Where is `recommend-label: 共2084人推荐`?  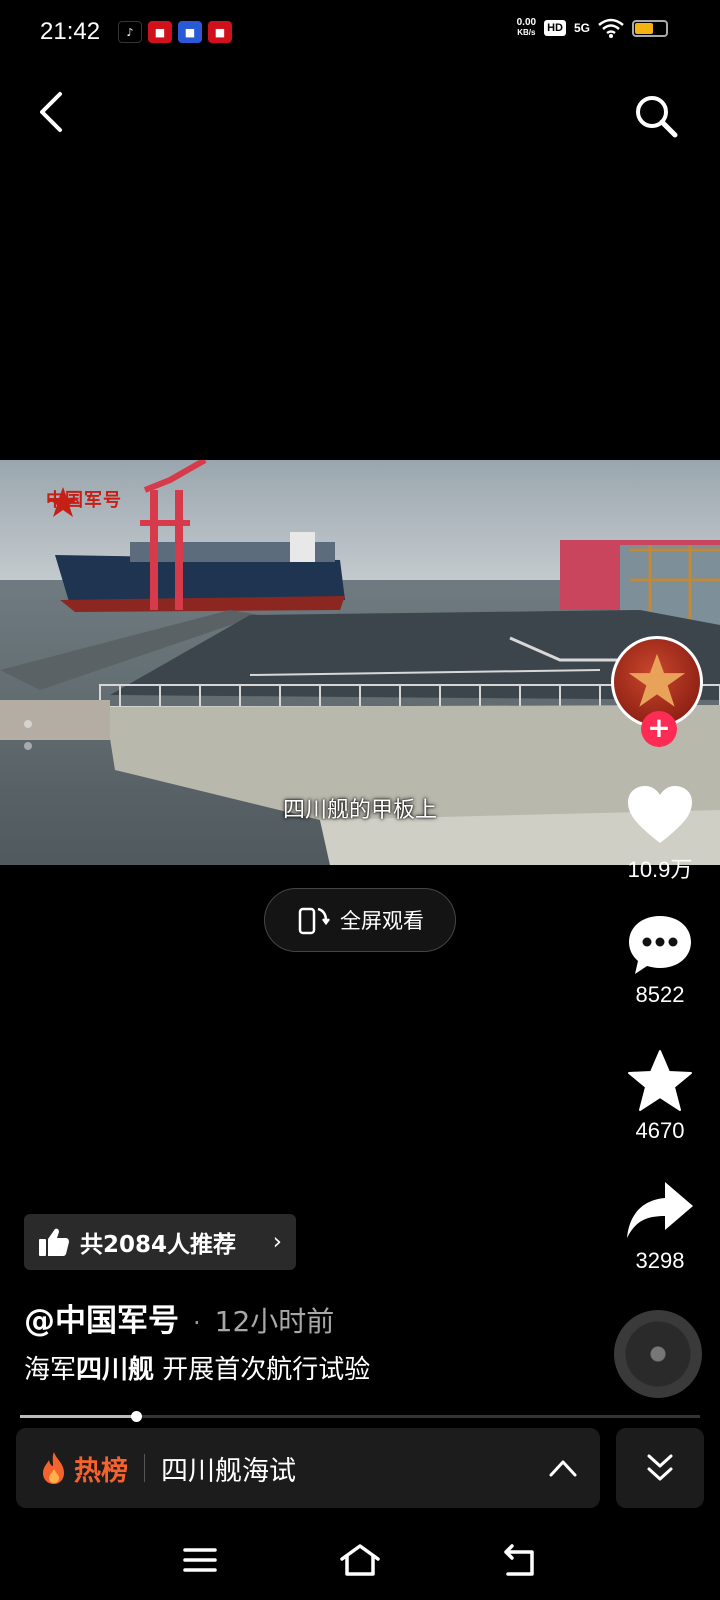
recommend-label: 共2084人推荐 is located at coordinates (158, 1245).